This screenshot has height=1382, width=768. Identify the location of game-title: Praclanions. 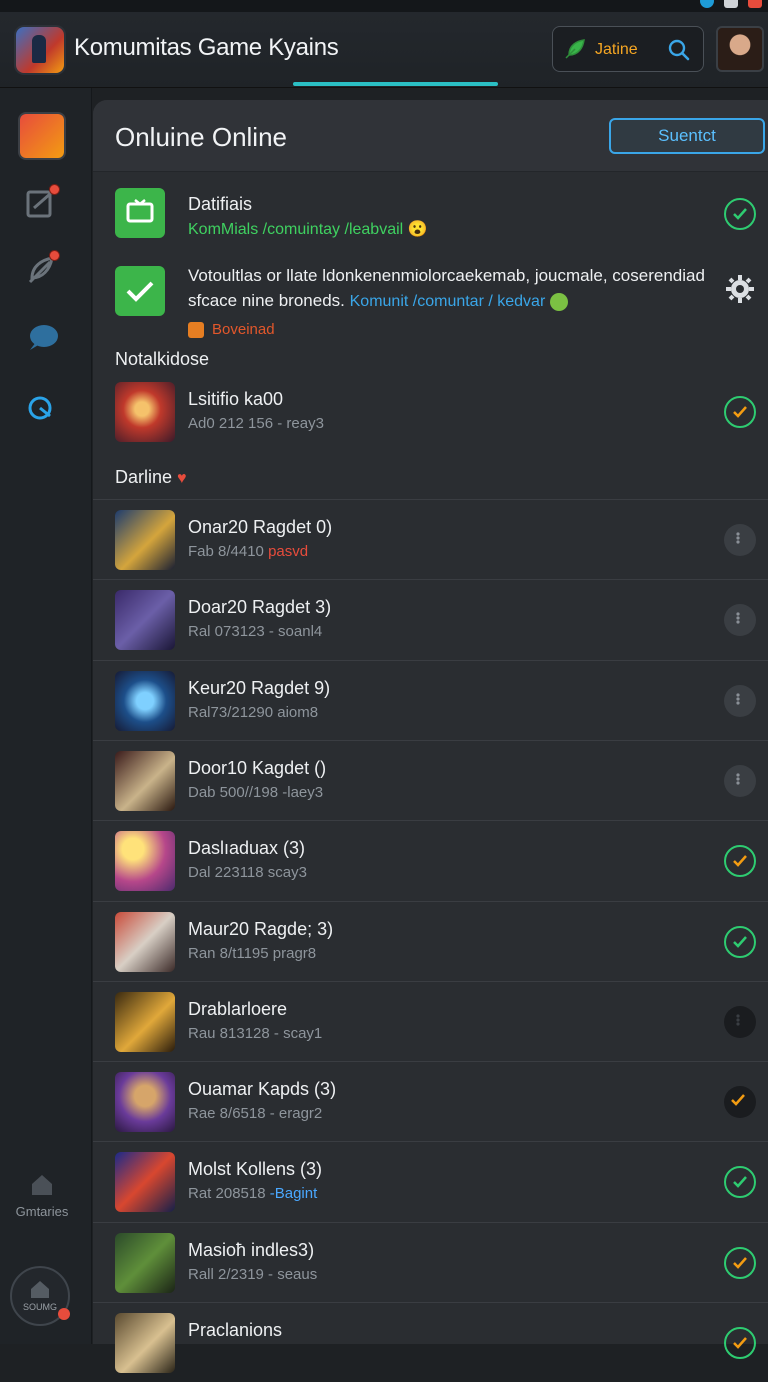
(235, 1330).